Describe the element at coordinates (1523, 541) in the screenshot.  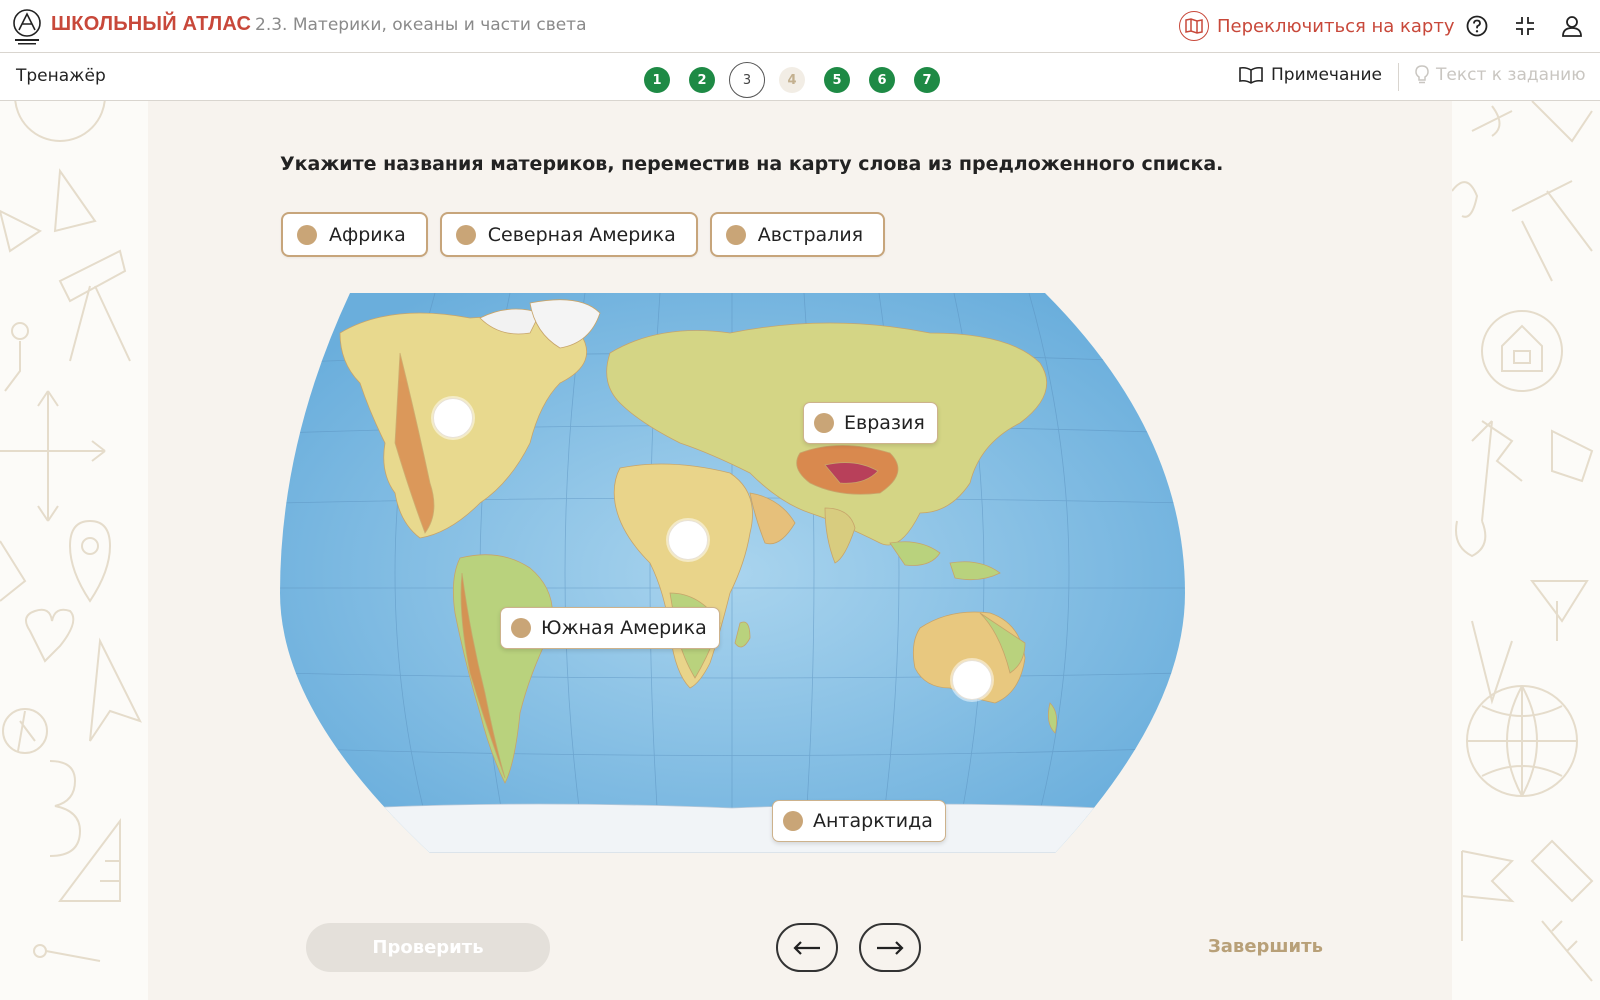
I see `doodle-pattern-right` at that location.